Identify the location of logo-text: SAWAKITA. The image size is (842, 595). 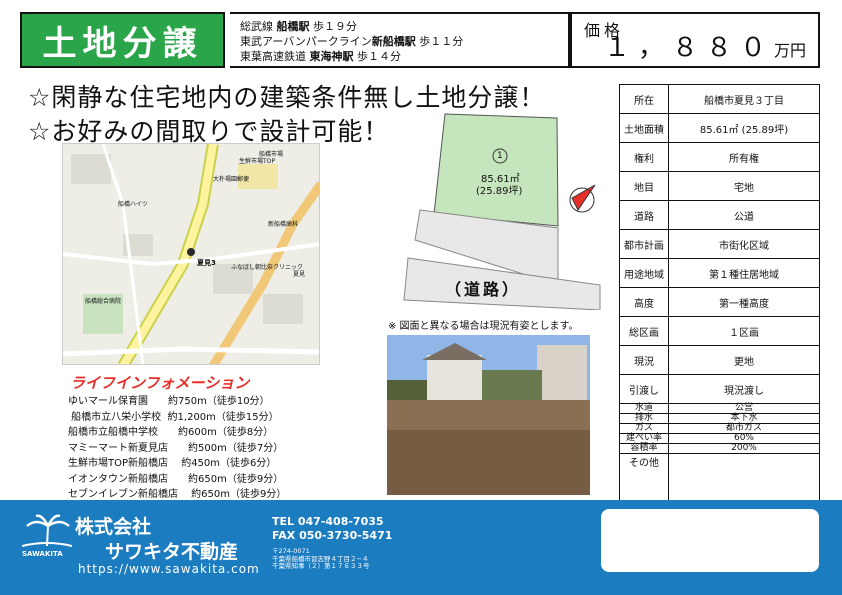
(42, 554).